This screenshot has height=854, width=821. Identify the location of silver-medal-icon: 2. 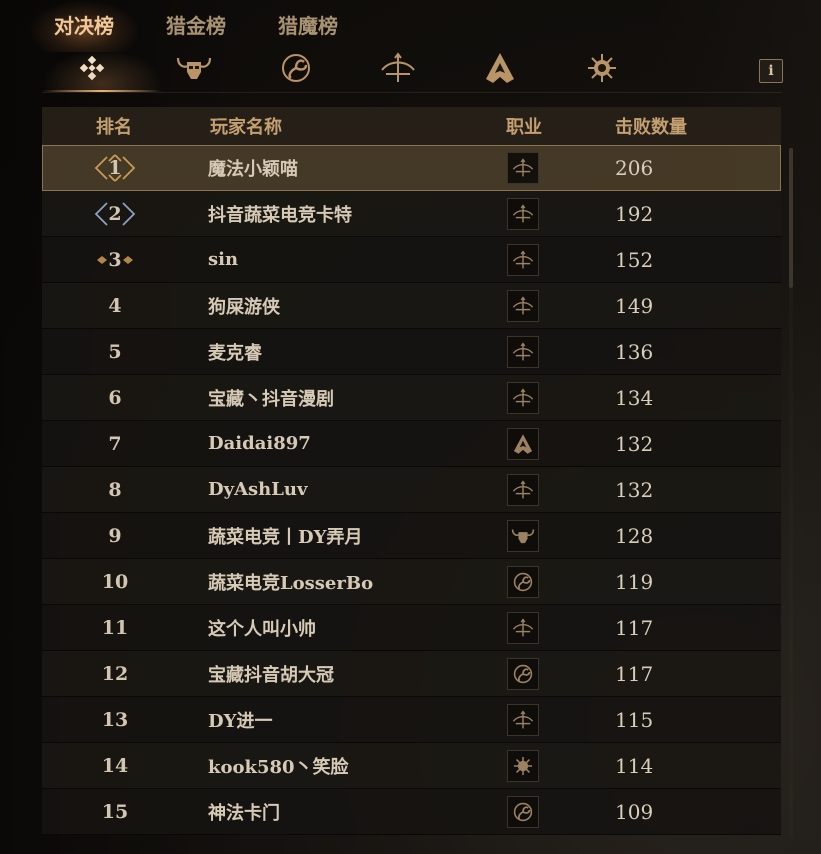
(115, 214).